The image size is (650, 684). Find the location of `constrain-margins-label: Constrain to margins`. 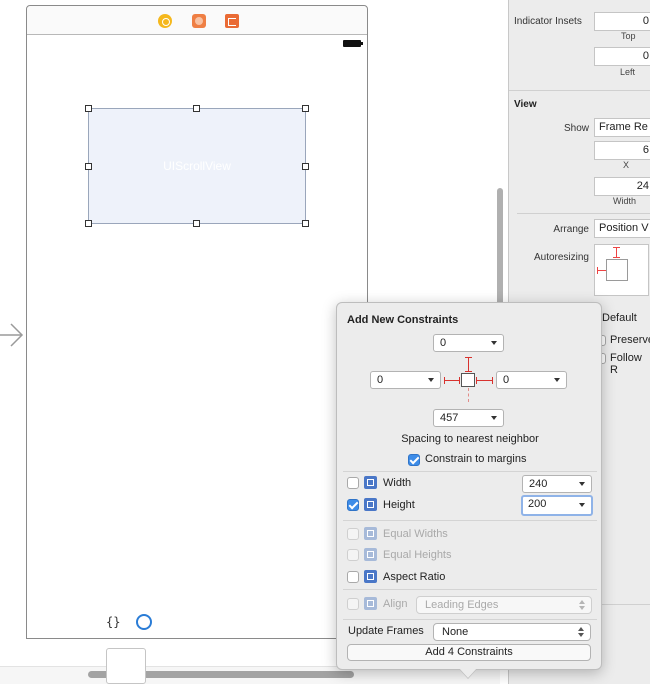

constrain-margins-label: Constrain to margins is located at coordinates (476, 459).